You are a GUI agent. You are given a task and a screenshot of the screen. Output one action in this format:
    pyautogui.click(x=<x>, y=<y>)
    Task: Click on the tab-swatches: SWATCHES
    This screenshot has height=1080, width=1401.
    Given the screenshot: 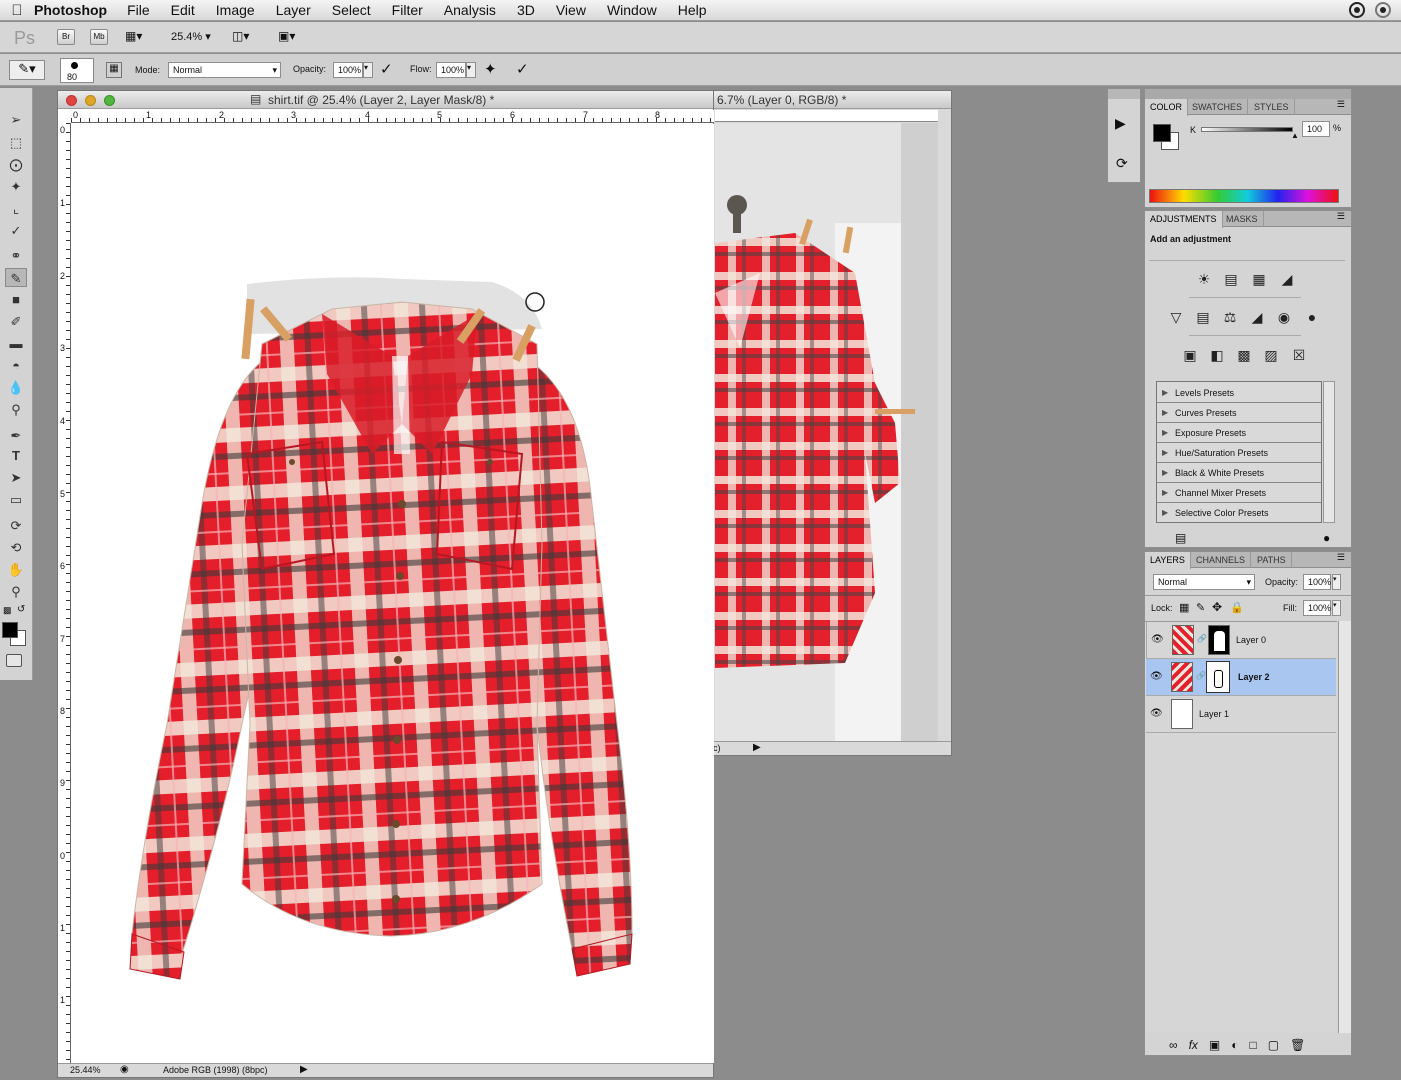 What is the action you would take?
    pyautogui.click(x=1218, y=107)
    